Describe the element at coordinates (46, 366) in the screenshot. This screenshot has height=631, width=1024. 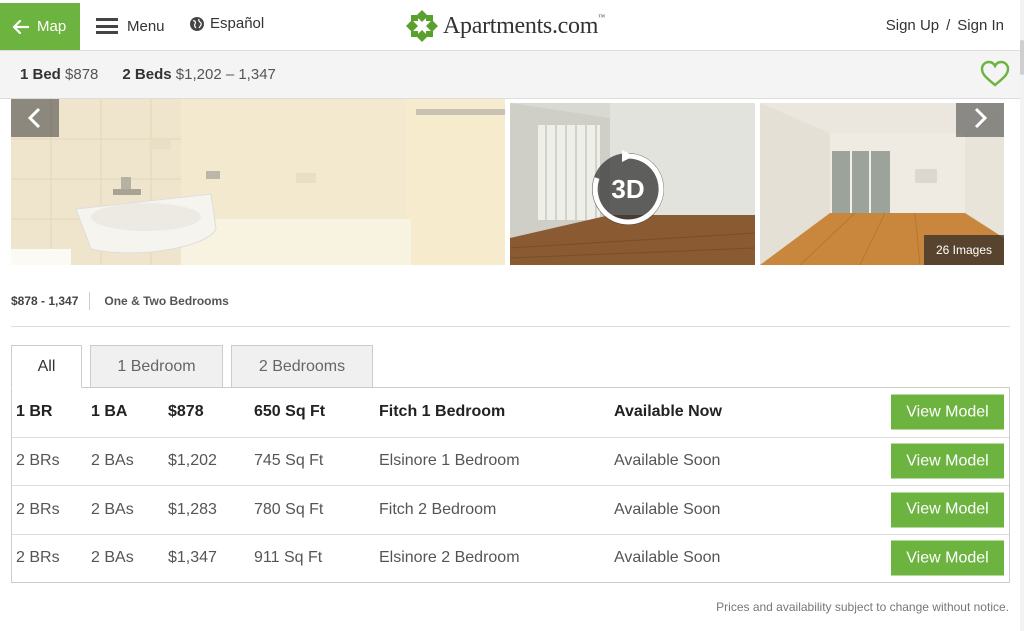
I see `tab-all: All` at that location.